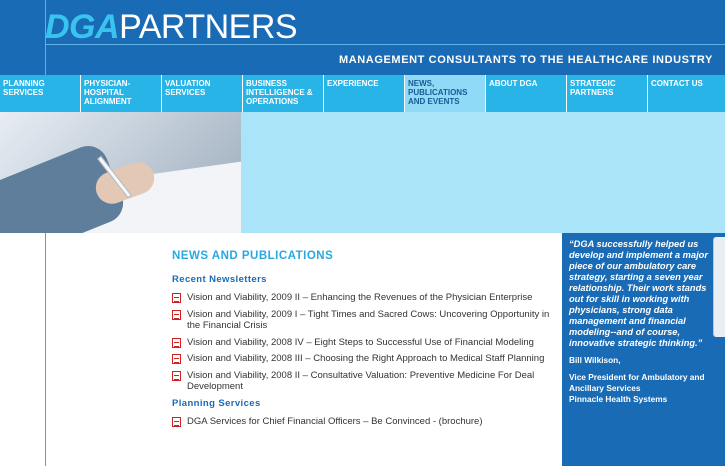 The height and width of the screenshot is (466, 725). Describe the element at coordinates (719, 287) in the screenshot. I see `side-scroll-tab` at that location.